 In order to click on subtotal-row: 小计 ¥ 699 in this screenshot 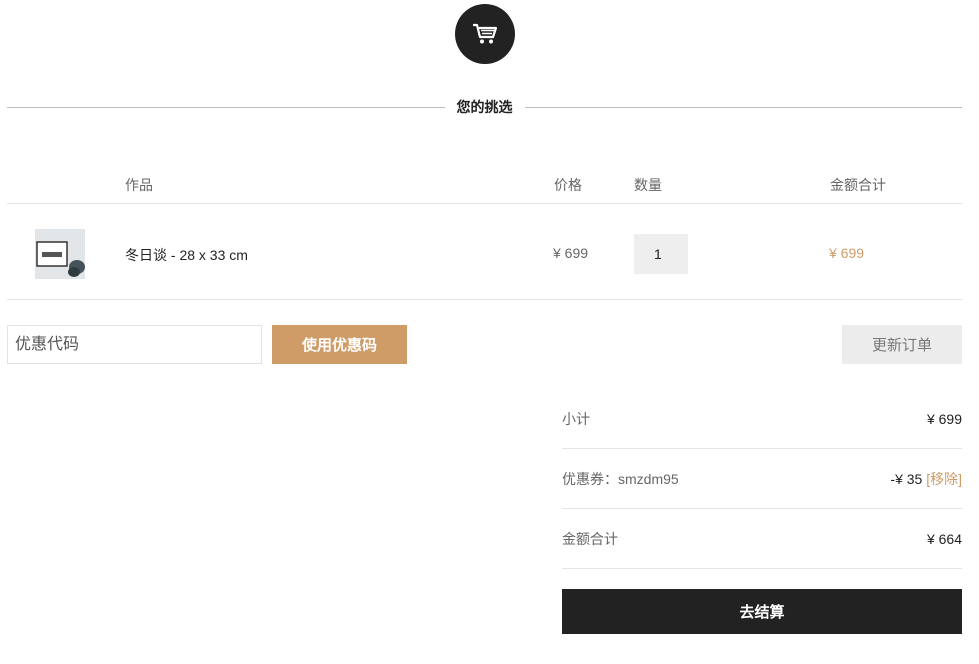, I will do `click(762, 419)`.